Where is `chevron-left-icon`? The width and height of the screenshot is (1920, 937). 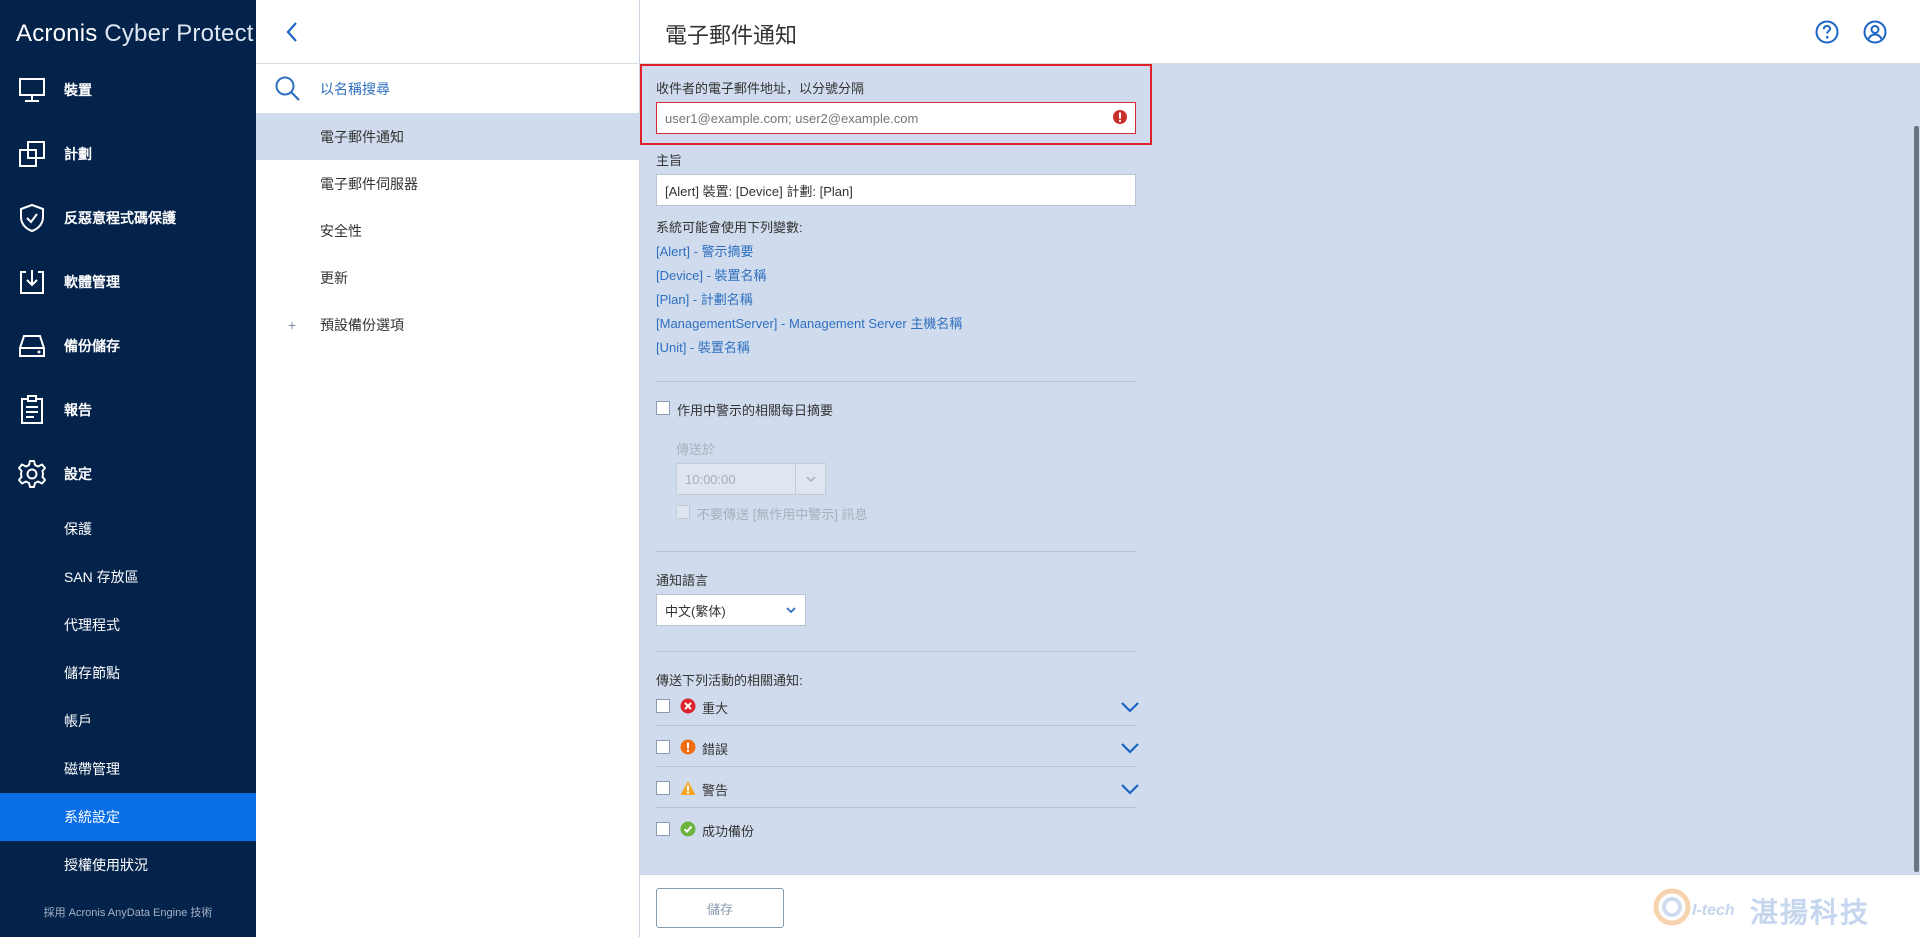 chevron-left-icon is located at coordinates (291, 32).